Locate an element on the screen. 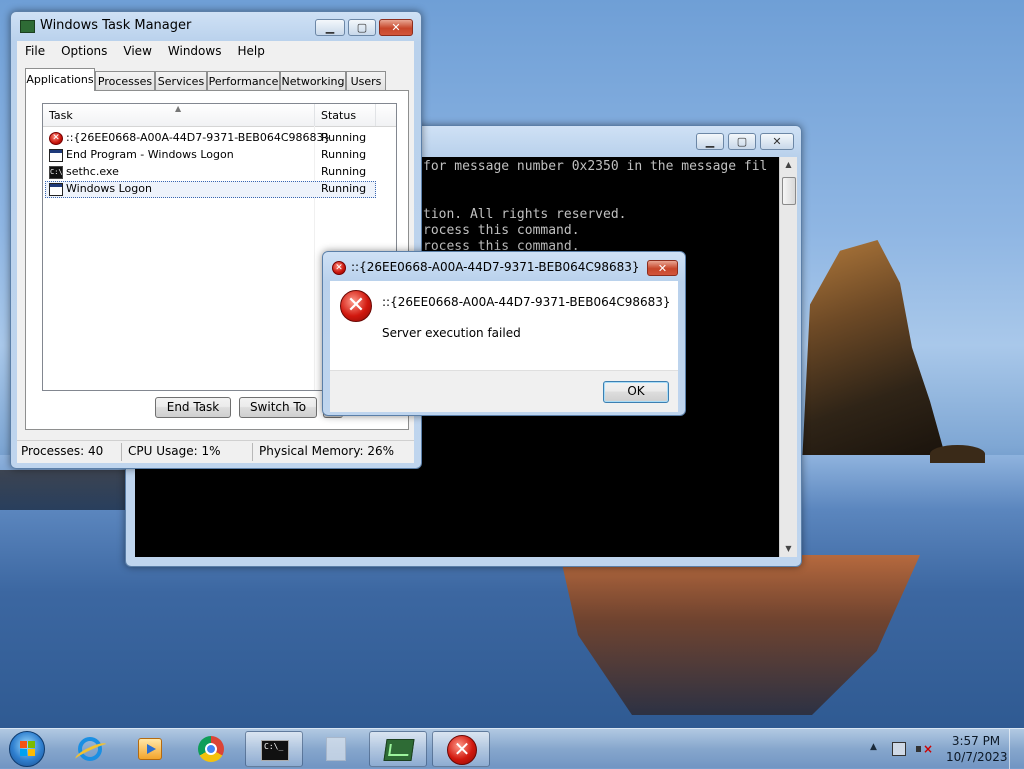  desktop-shore is located at coordinates (65, 490).